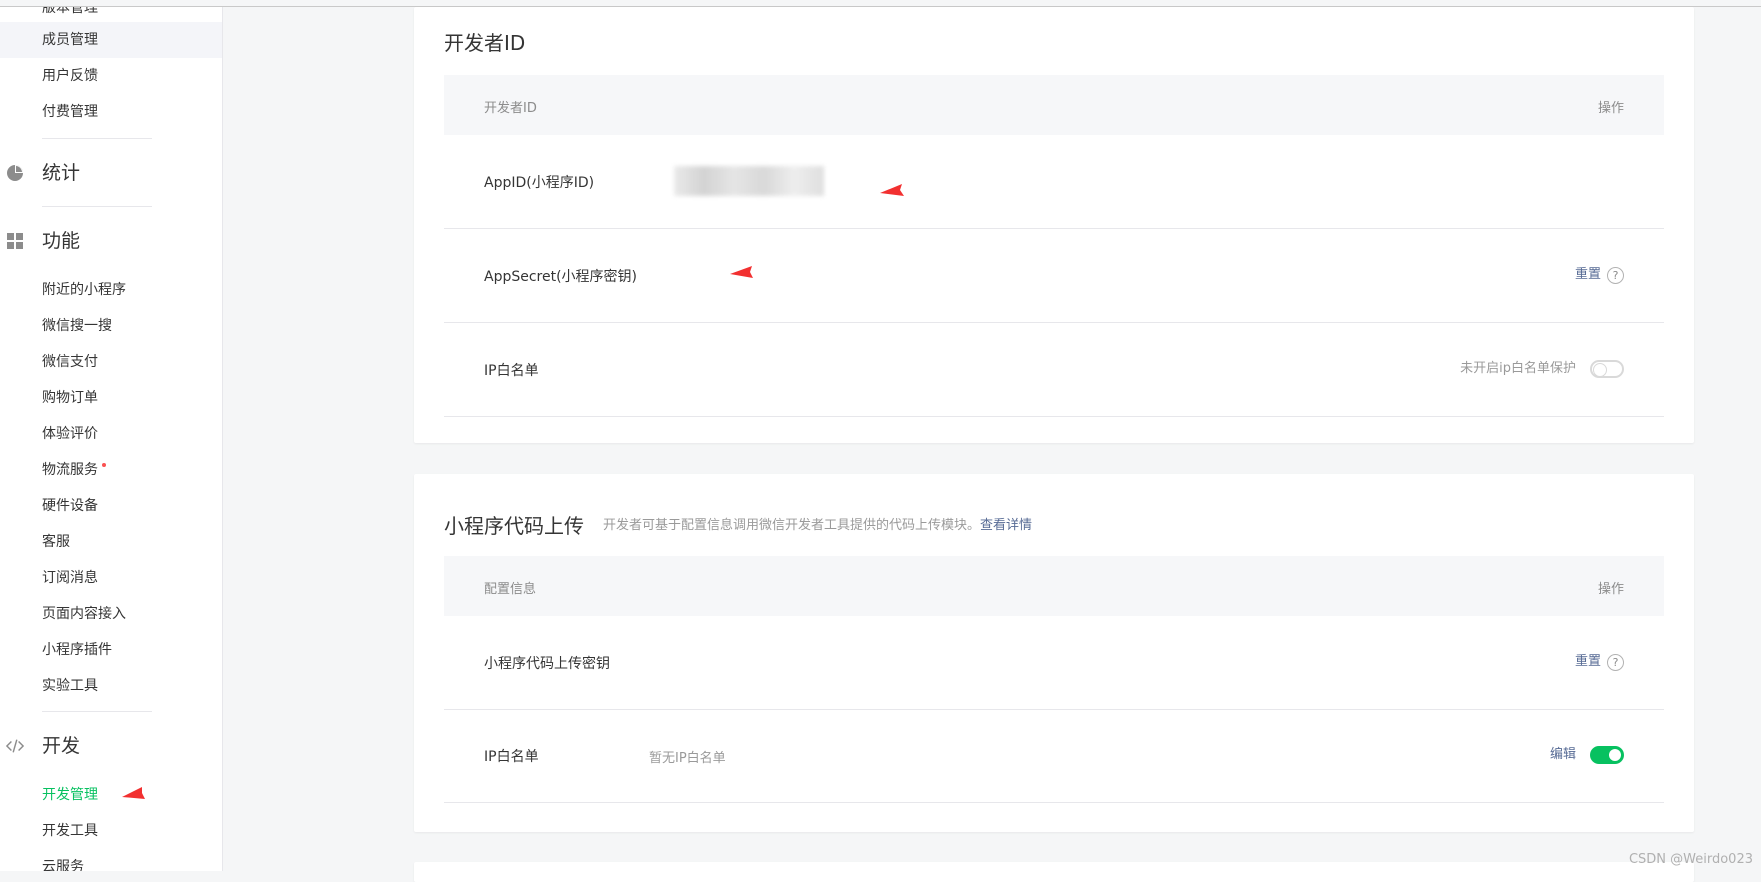 Image resolution: width=1761 pixels, height=882 pixels. Describe the element at coordinates (950, 188) in the screenshot. I see `arrow-to-appid` at that location.